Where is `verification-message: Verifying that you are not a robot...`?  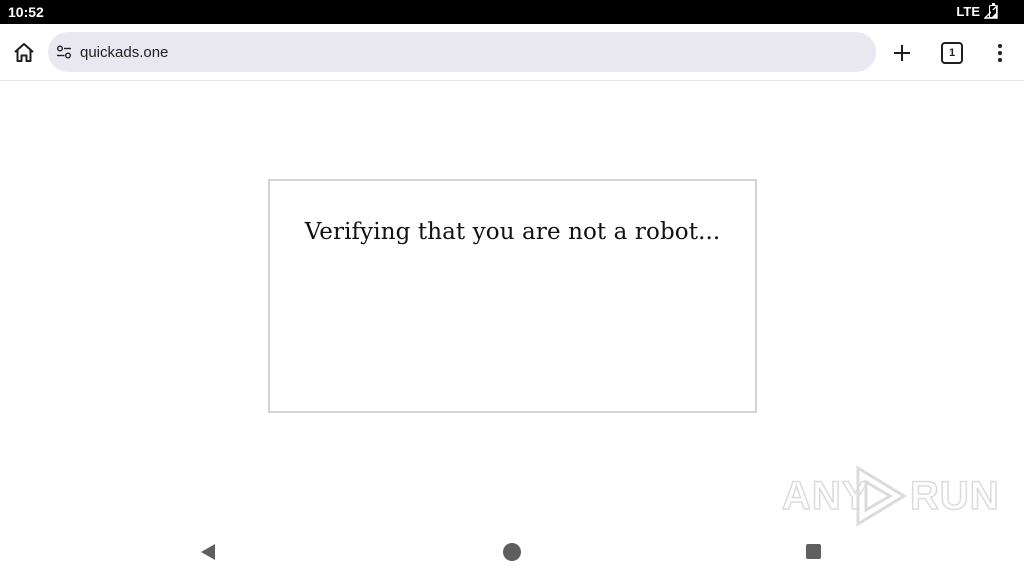
verification-message: Verifying that you are not a robot... is located at coordinates (512, 232).